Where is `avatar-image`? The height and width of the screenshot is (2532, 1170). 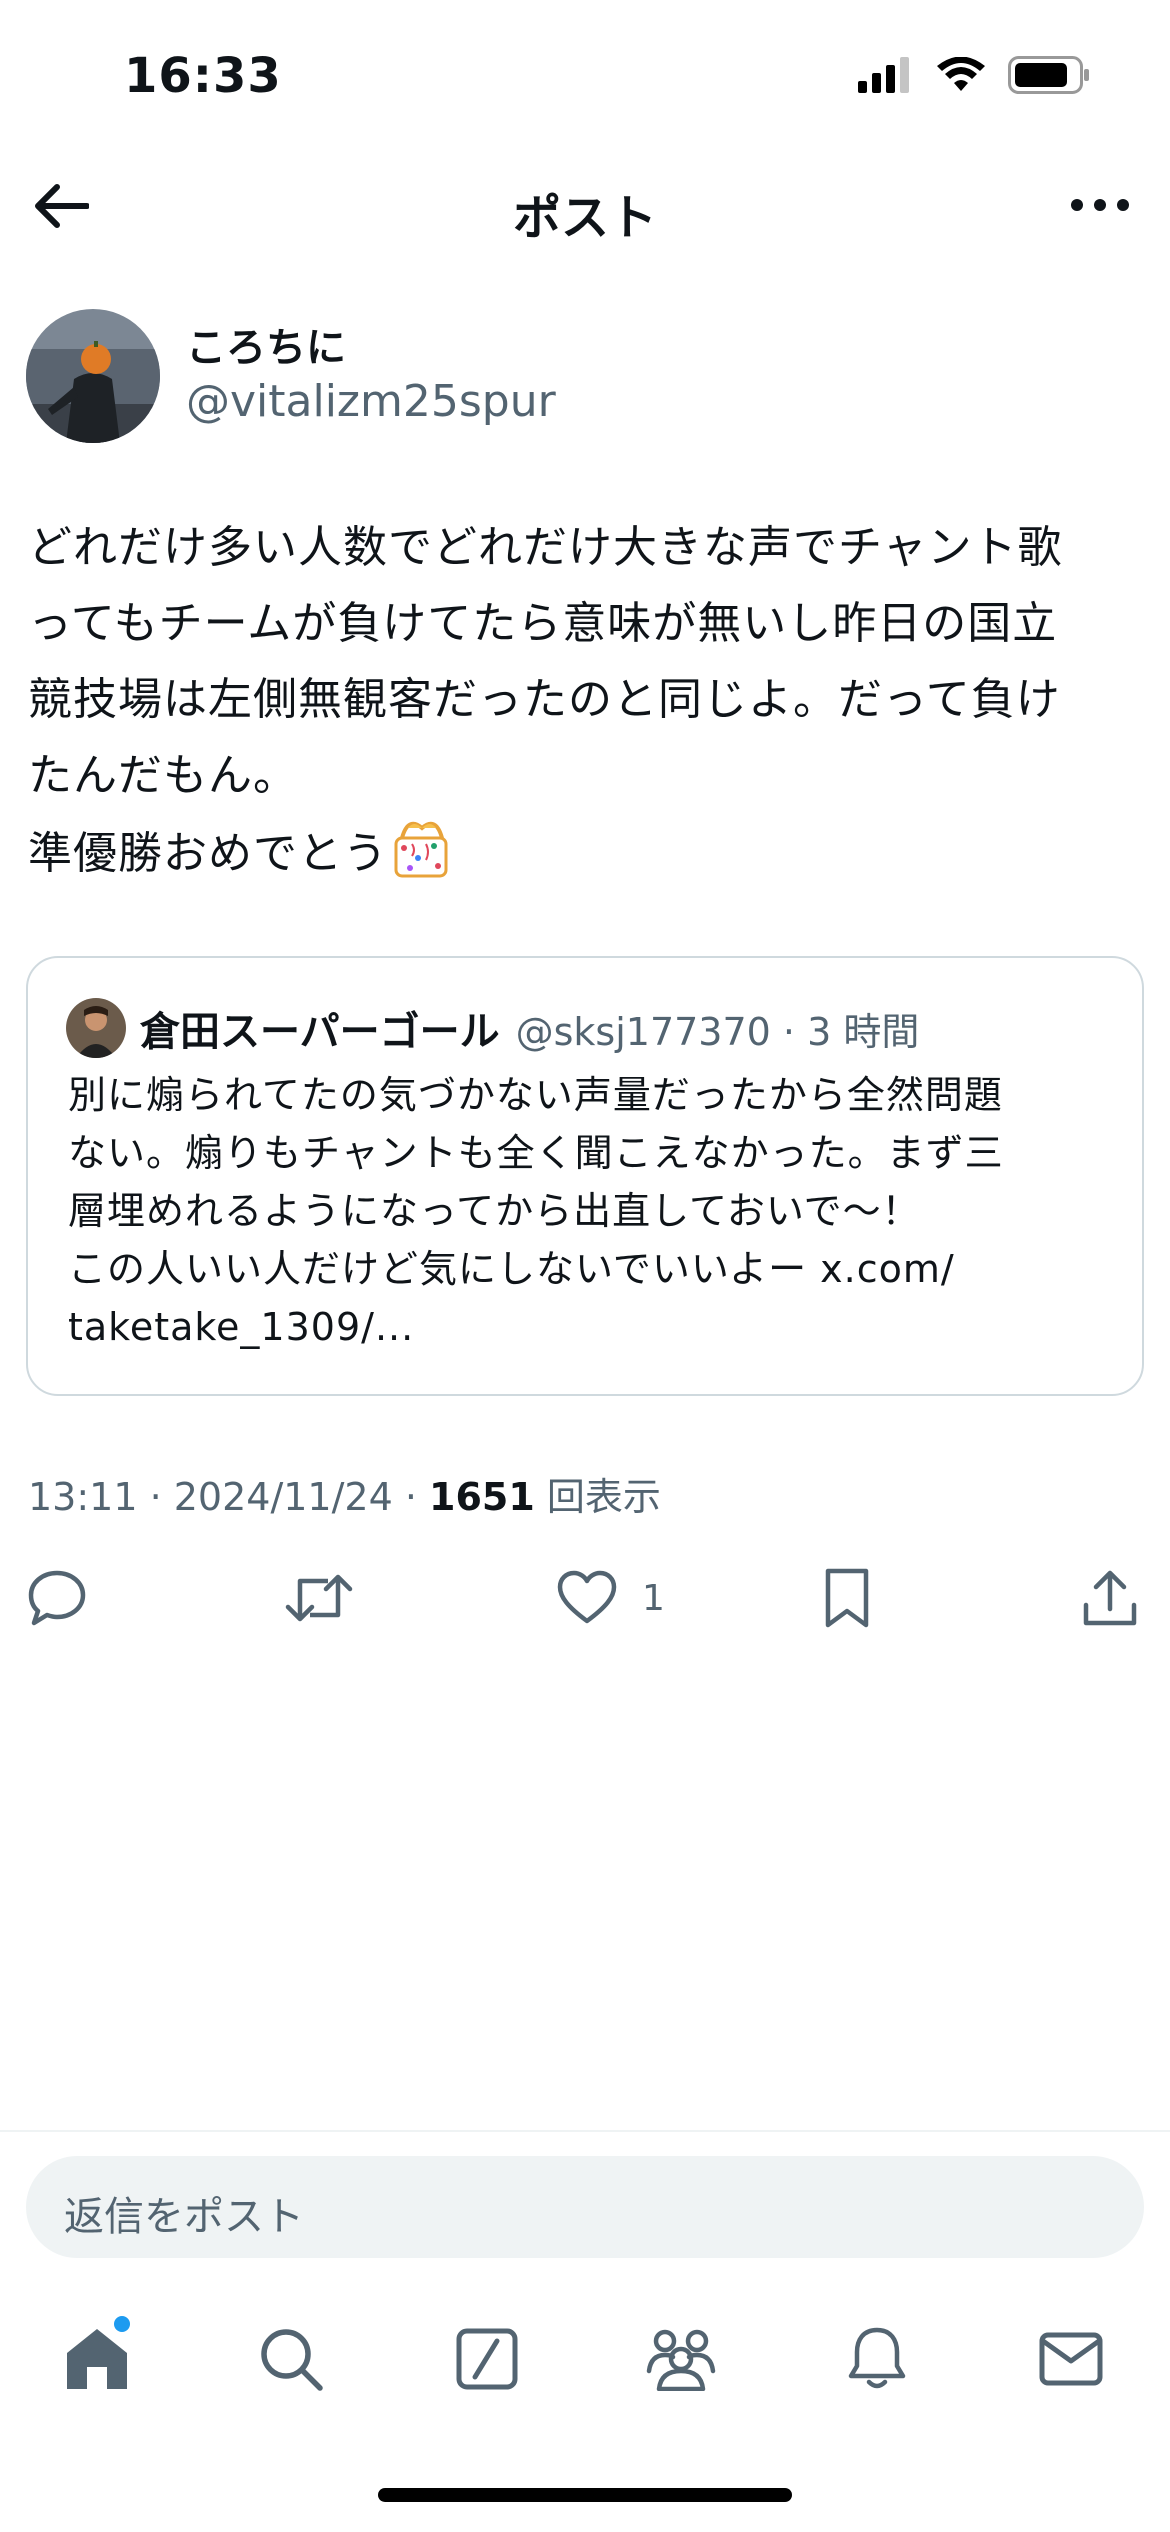
avatar-image is located at coordinates (93, 376).